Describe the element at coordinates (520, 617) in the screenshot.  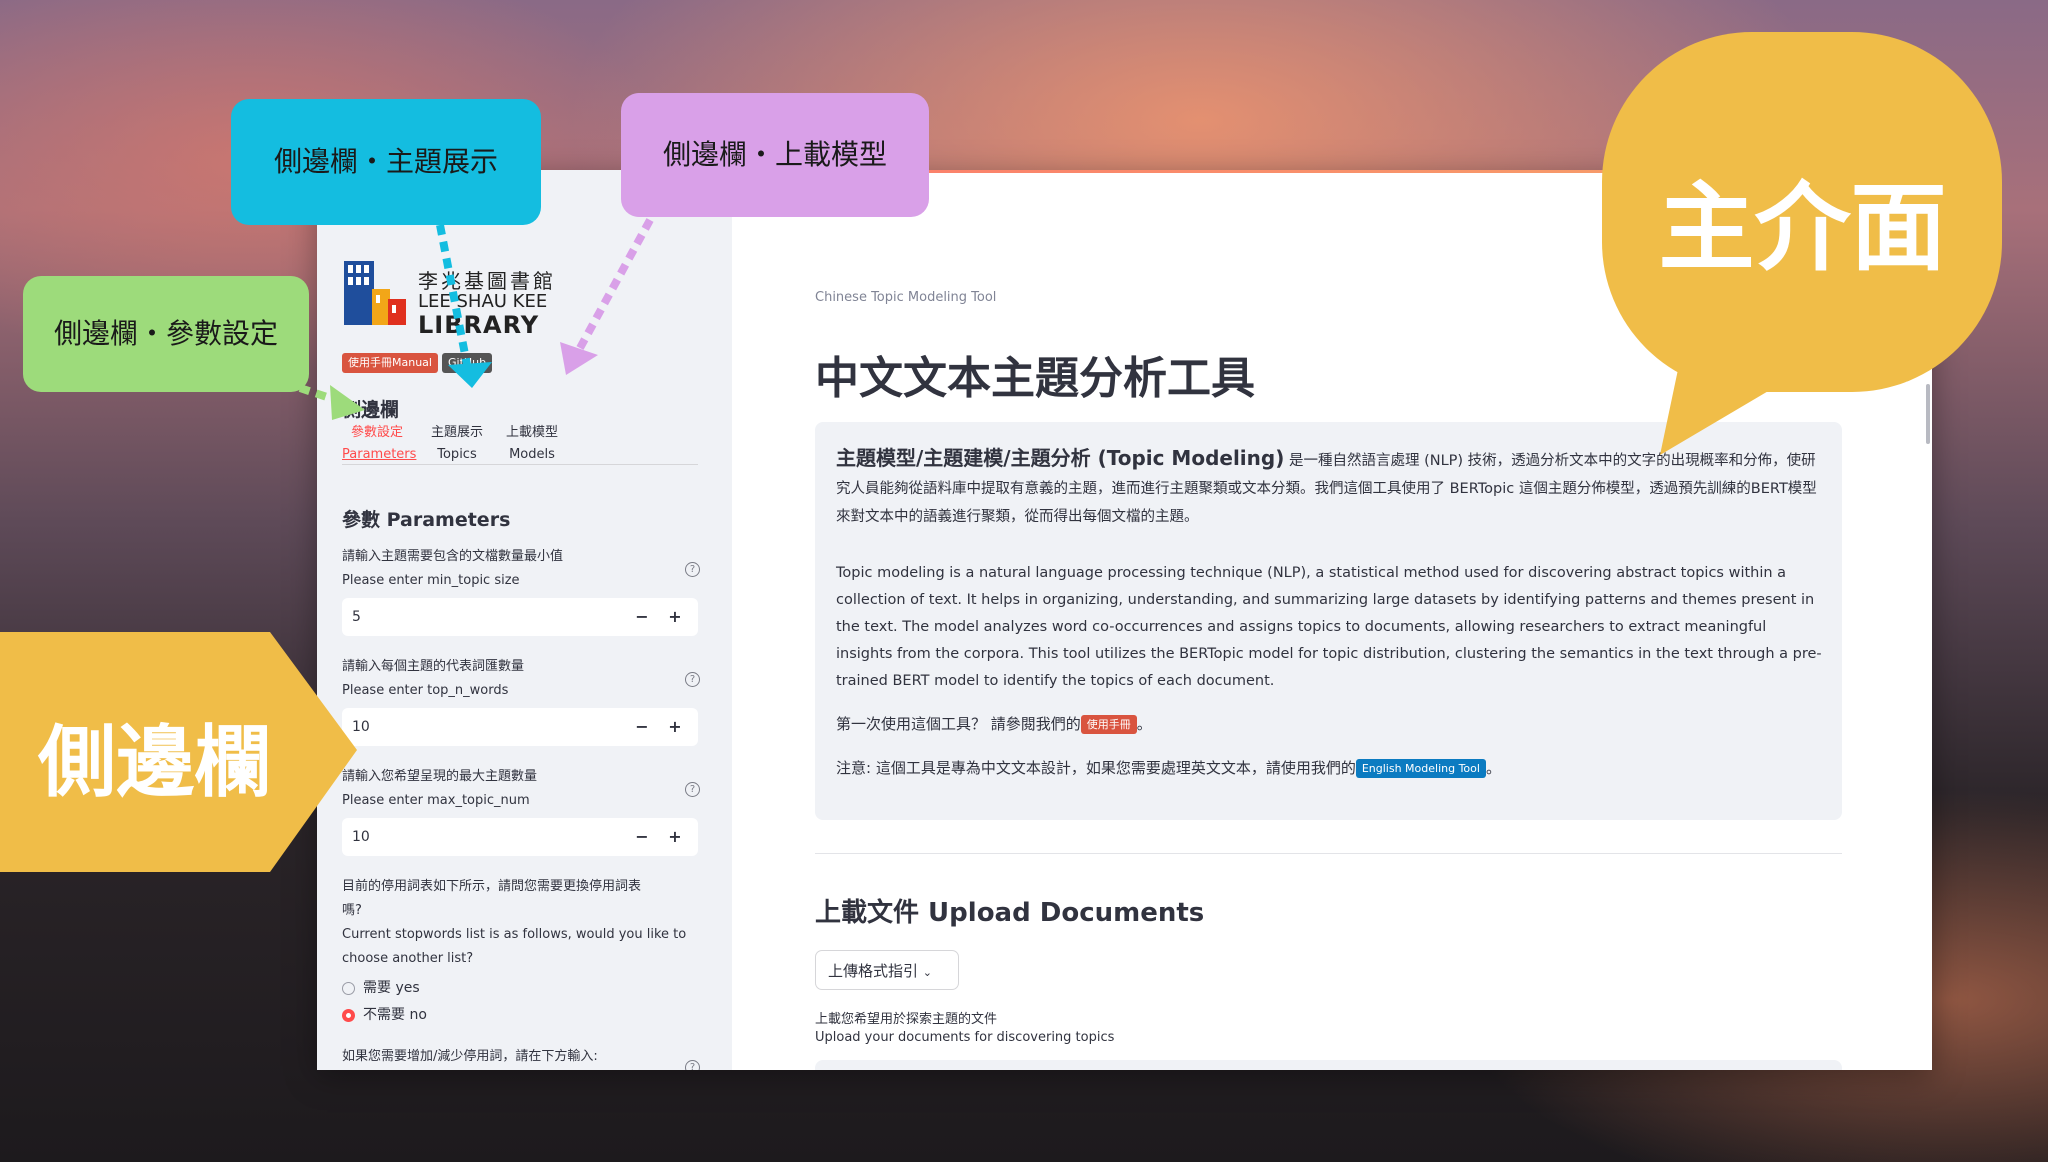
I see `min-topic-size-input: 5 − +` at that location.